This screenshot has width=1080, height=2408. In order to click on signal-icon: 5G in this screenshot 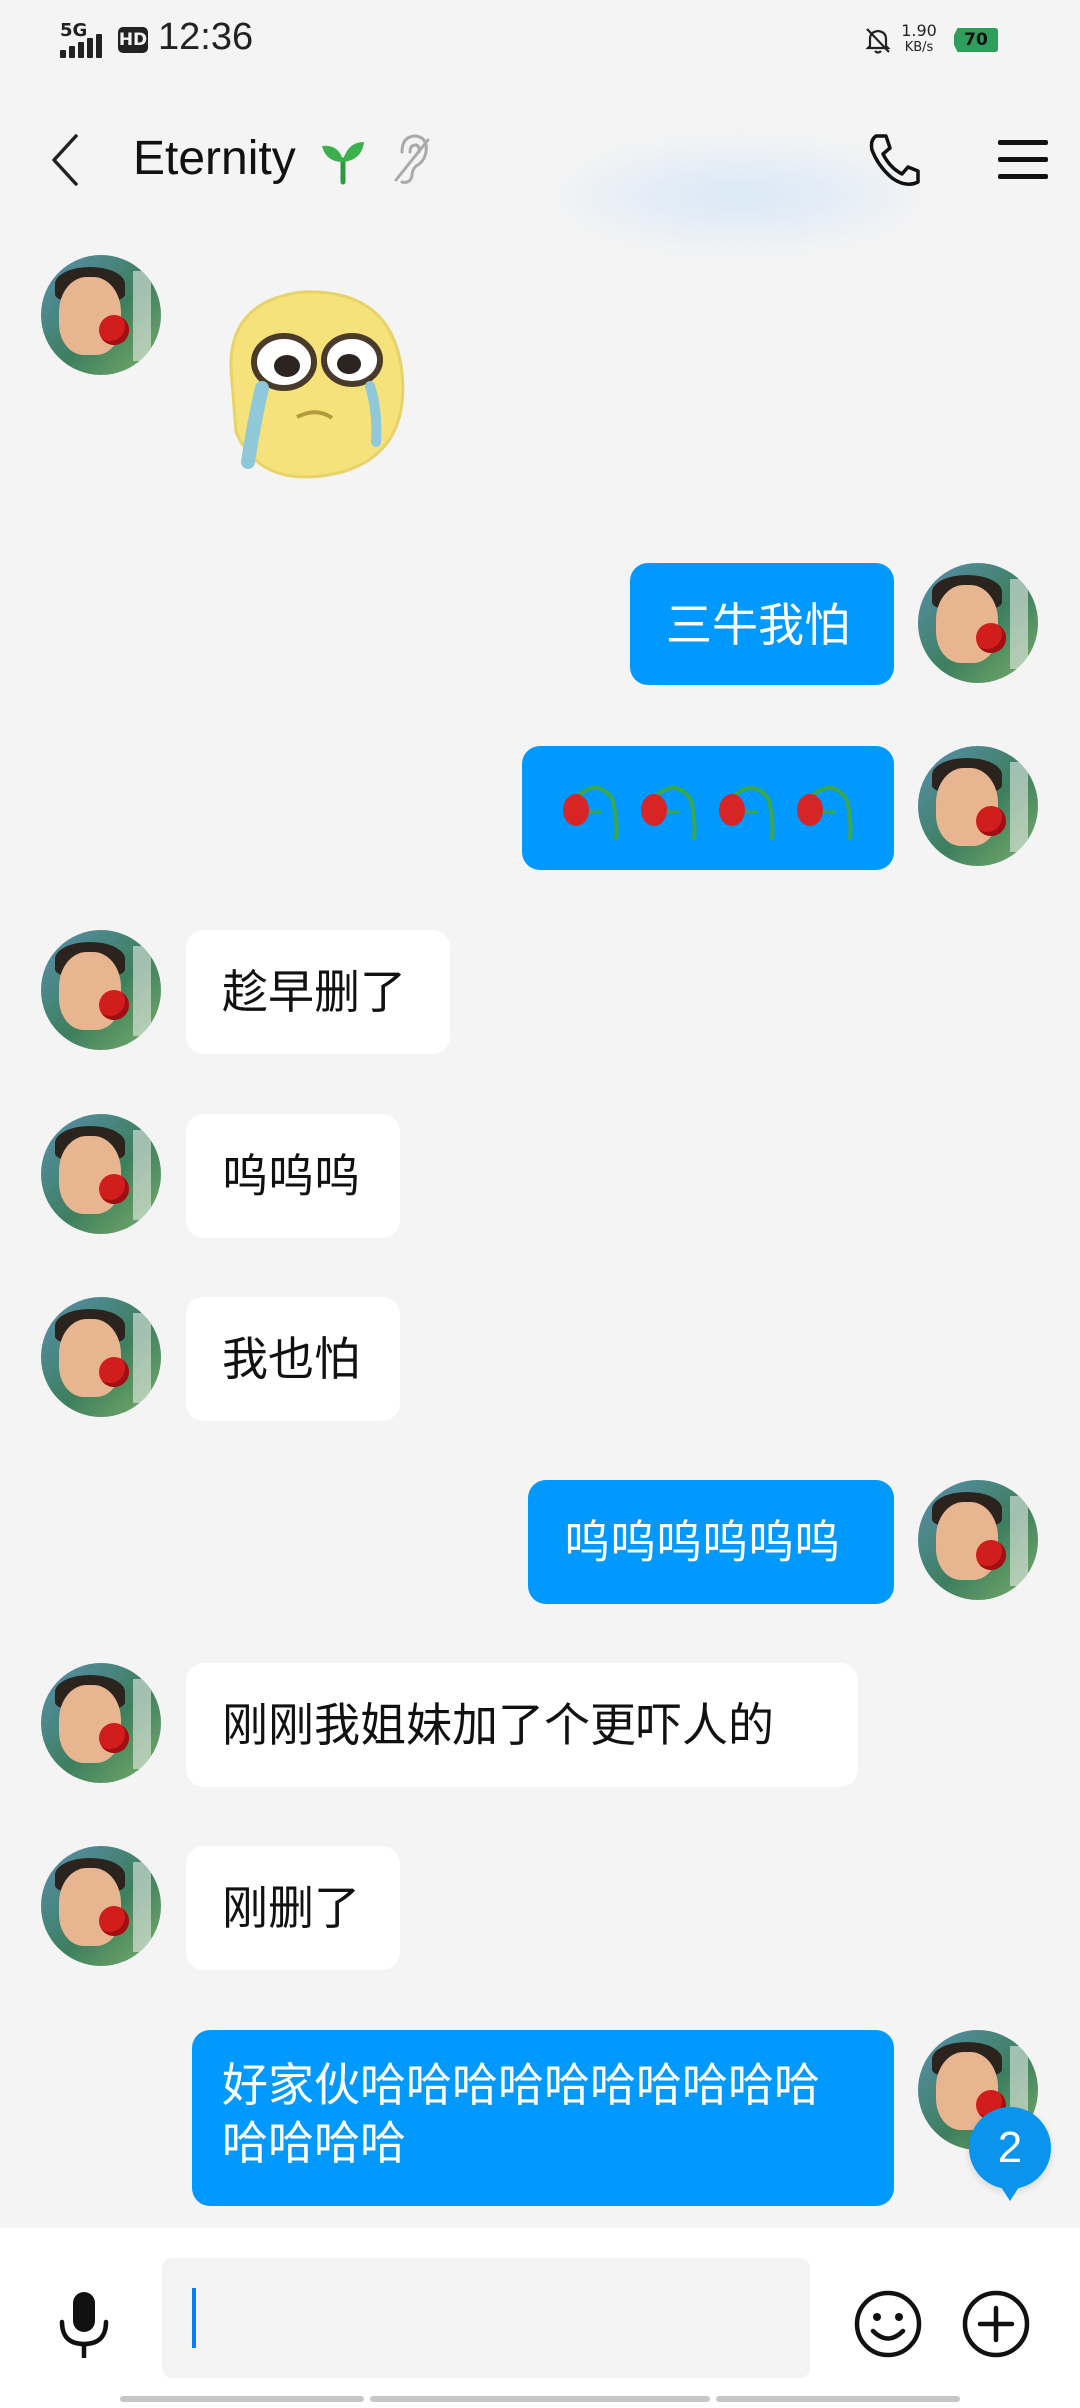, I will do `click(86, 39)`.